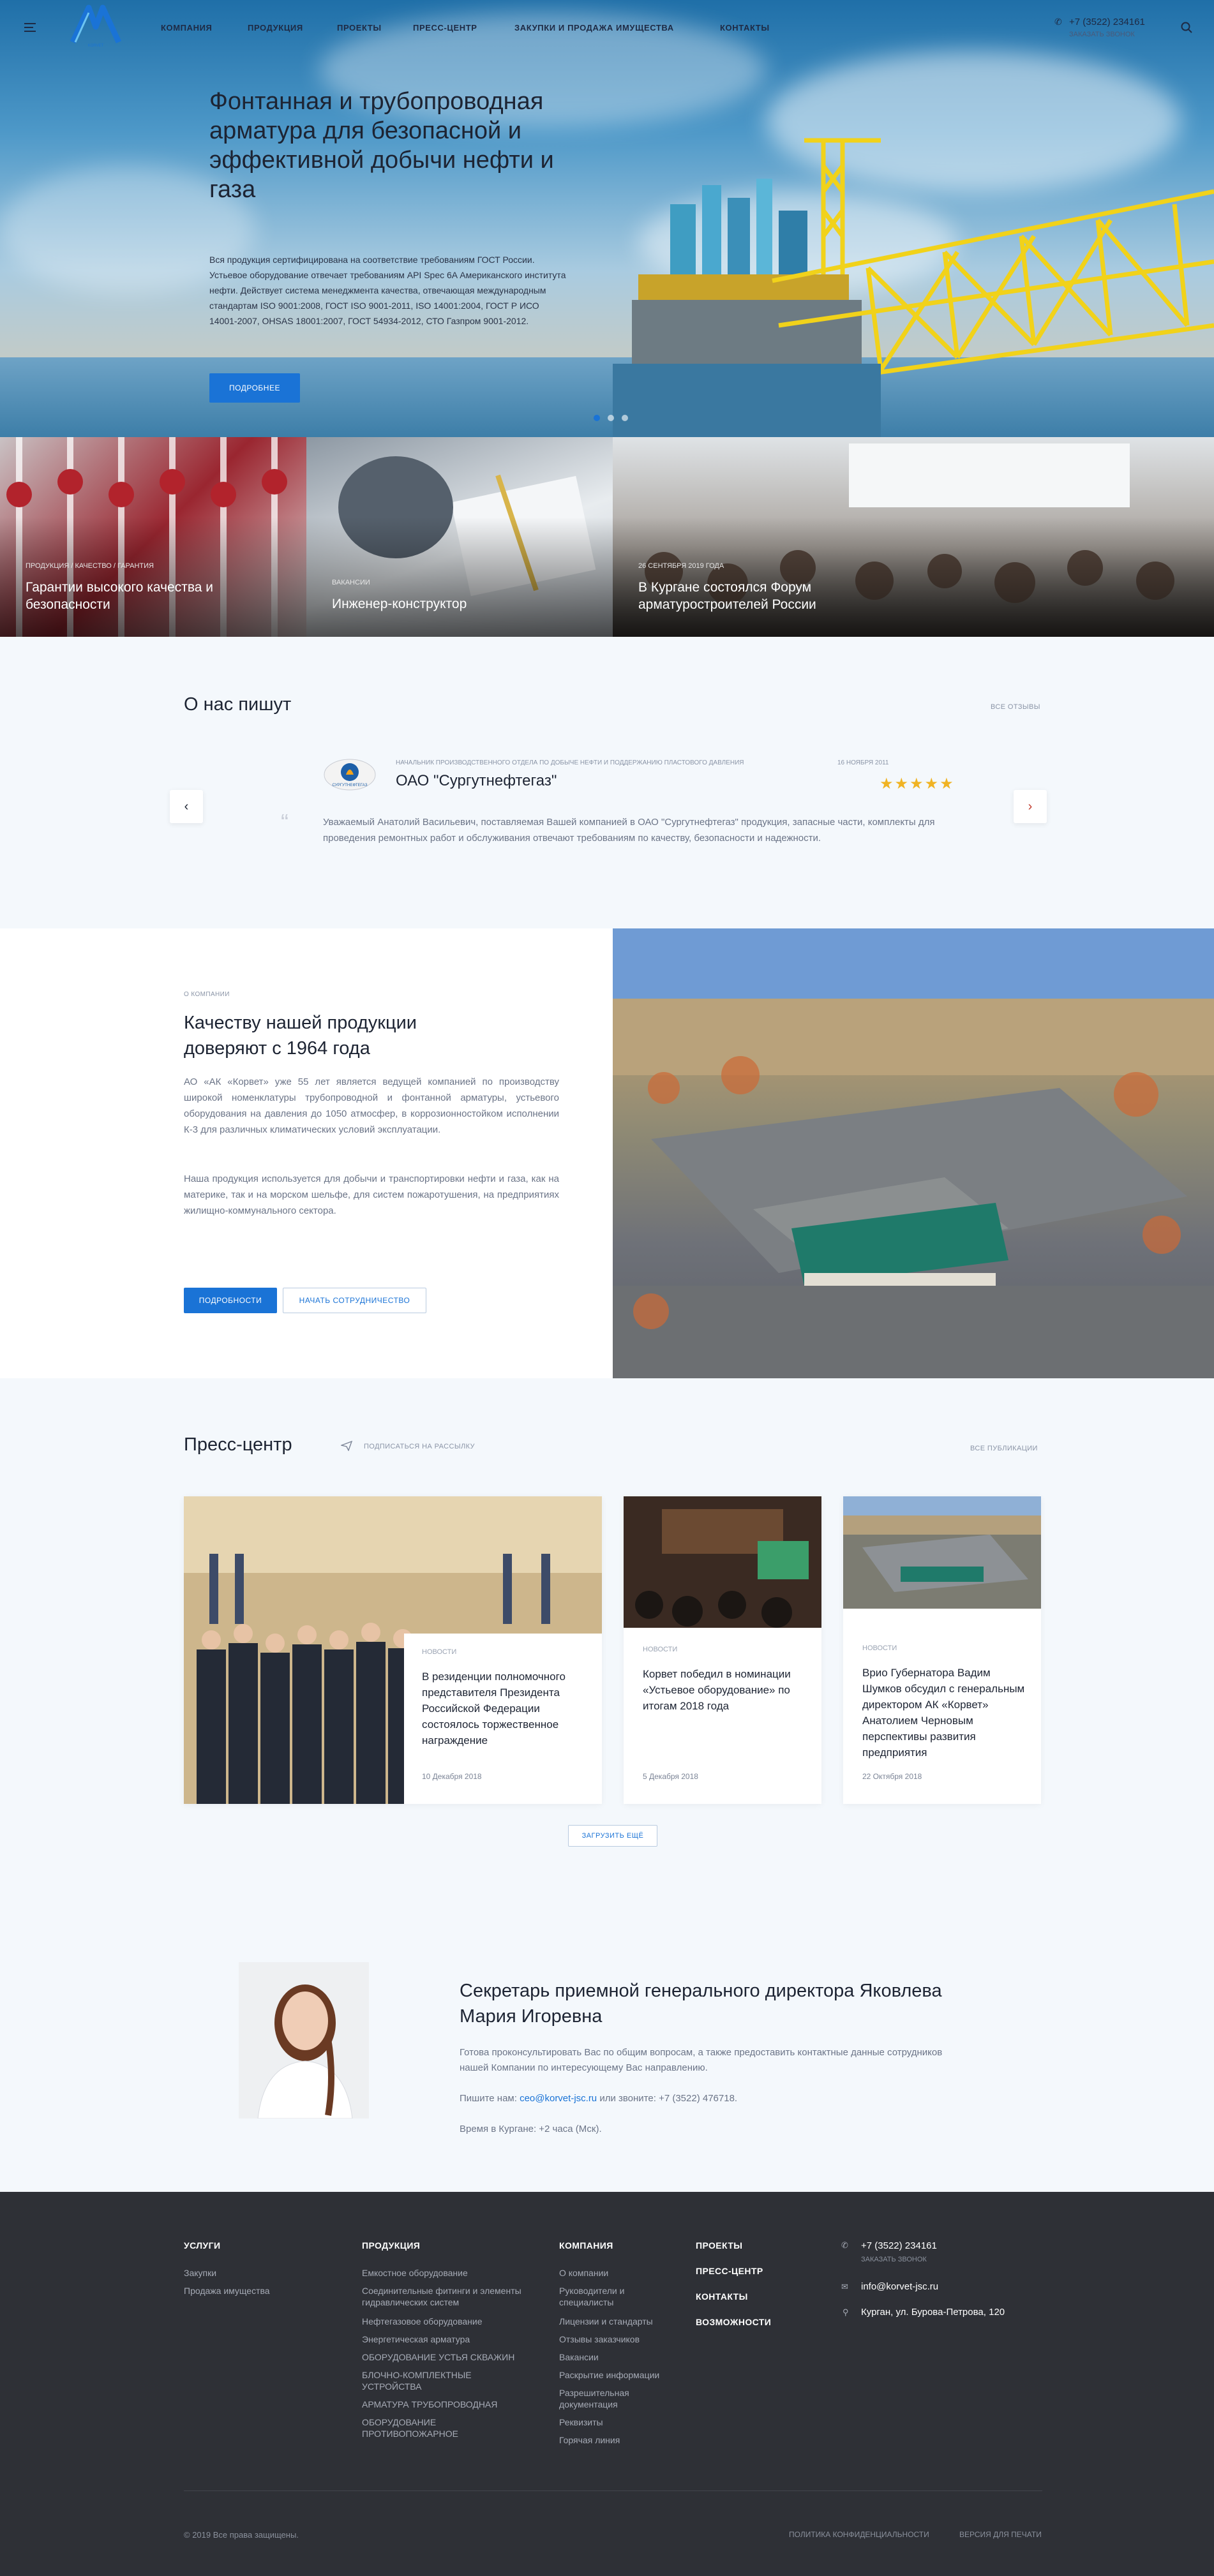  What do you see at coordinates (1031, 806) in the screenshot?
I see `reviews-next-button: ›` at bounding box center [1031, 806].